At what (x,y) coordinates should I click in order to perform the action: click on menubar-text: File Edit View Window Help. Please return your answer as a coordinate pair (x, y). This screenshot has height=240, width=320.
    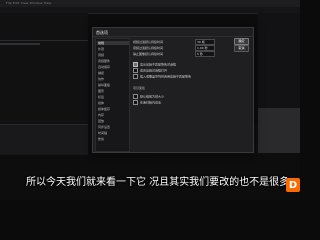
    Looking at the image, I should click on (29, 3).